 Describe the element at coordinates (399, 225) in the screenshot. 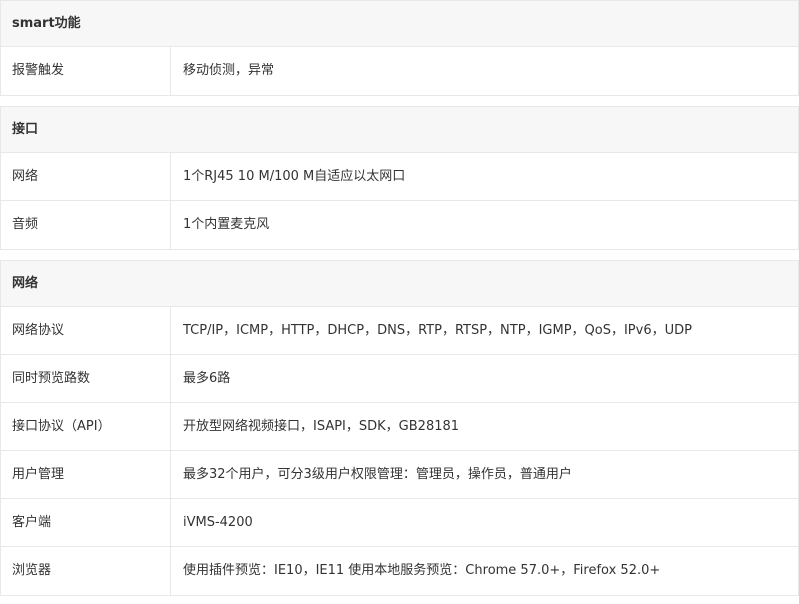

I see `table-row: 音频 1个内置麦克风` at that location.